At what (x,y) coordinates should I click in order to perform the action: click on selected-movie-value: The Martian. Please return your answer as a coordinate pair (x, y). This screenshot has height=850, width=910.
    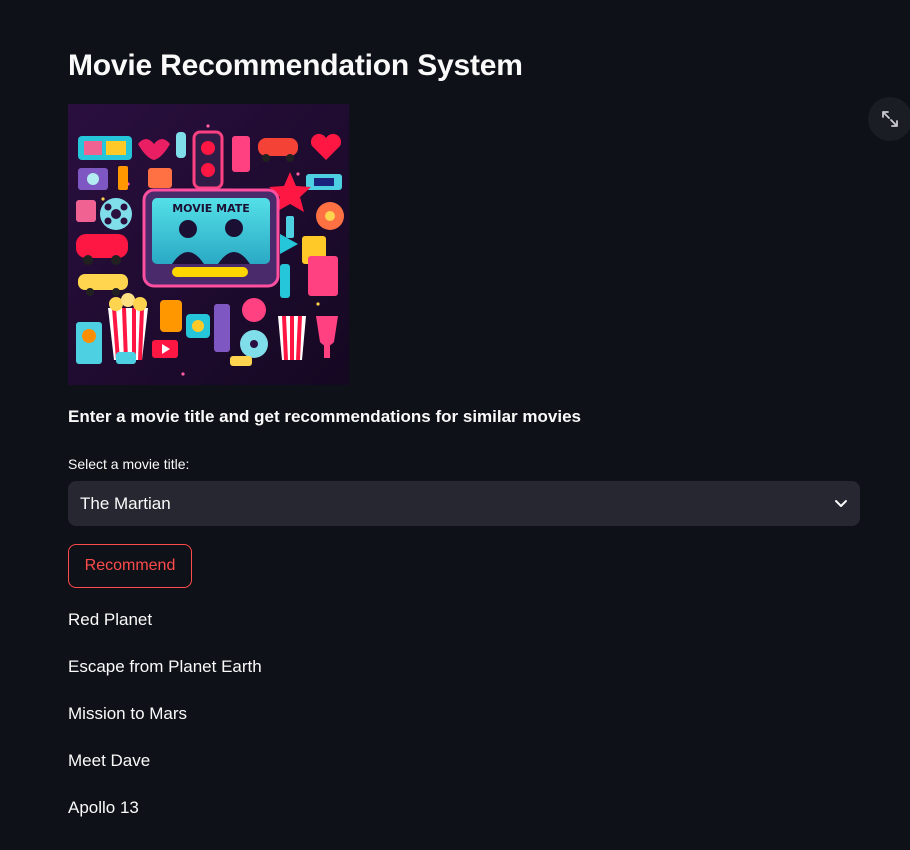
    Looking at the image, I should click on (125, 503).